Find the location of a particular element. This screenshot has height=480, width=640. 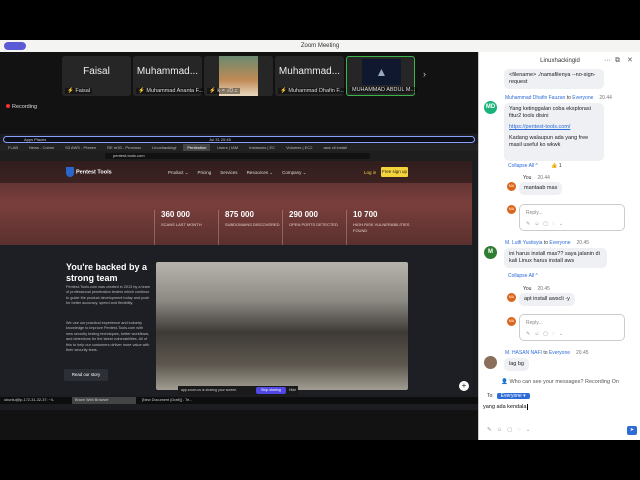

message-input: yang ada kendala is located at coordinates (506, 407).